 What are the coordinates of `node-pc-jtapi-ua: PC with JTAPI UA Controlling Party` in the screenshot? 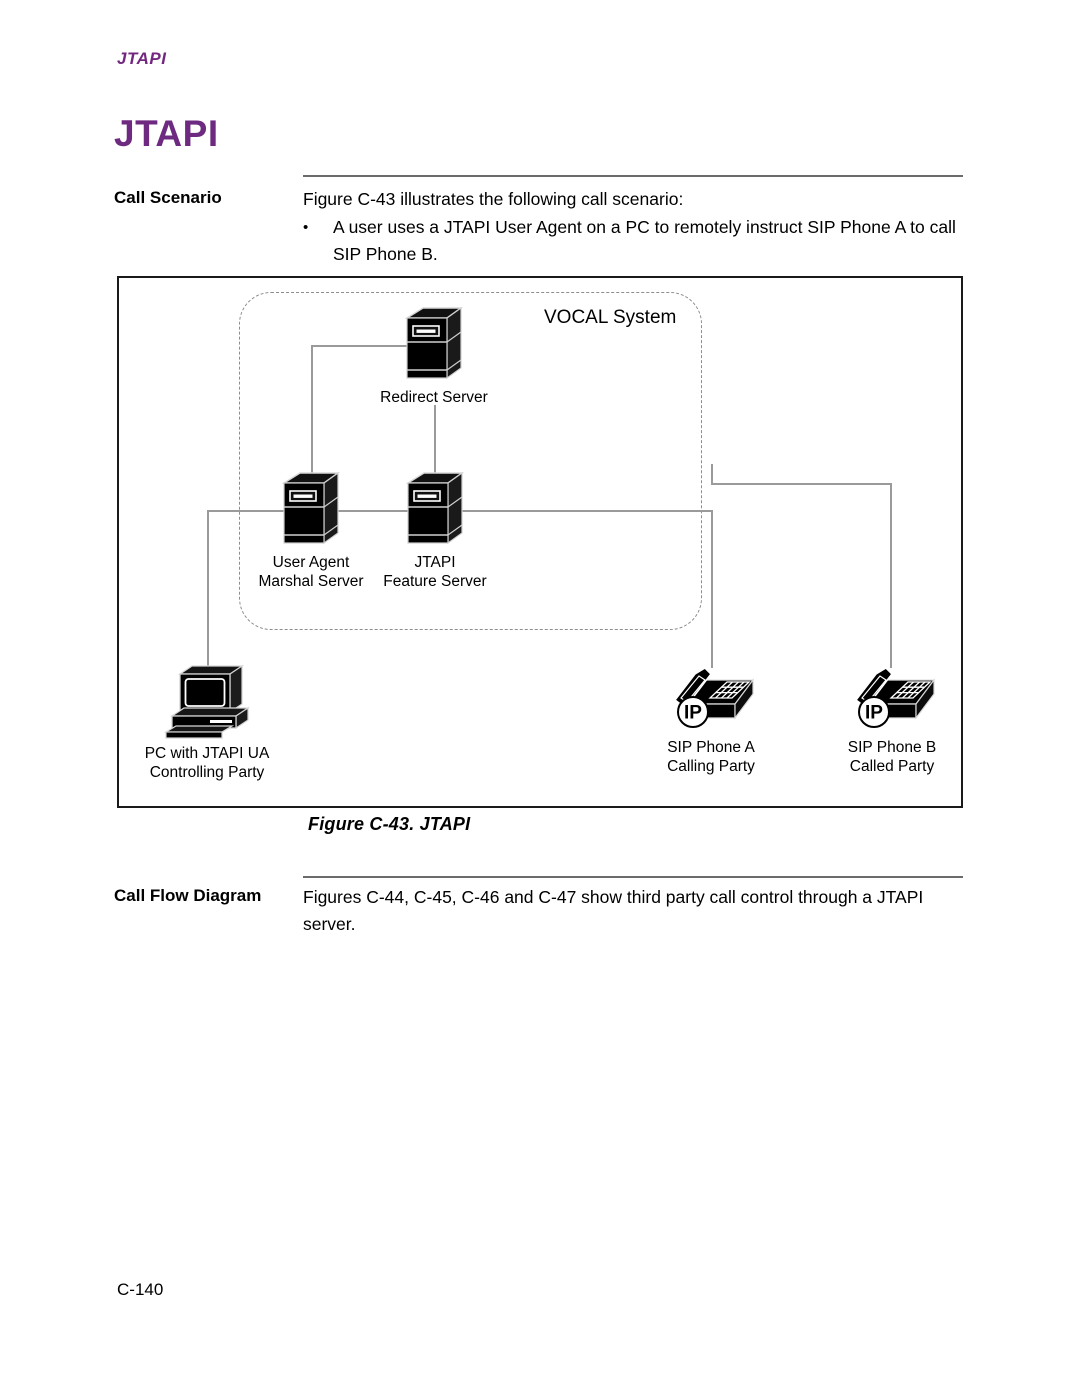 It's located at (207, 721).